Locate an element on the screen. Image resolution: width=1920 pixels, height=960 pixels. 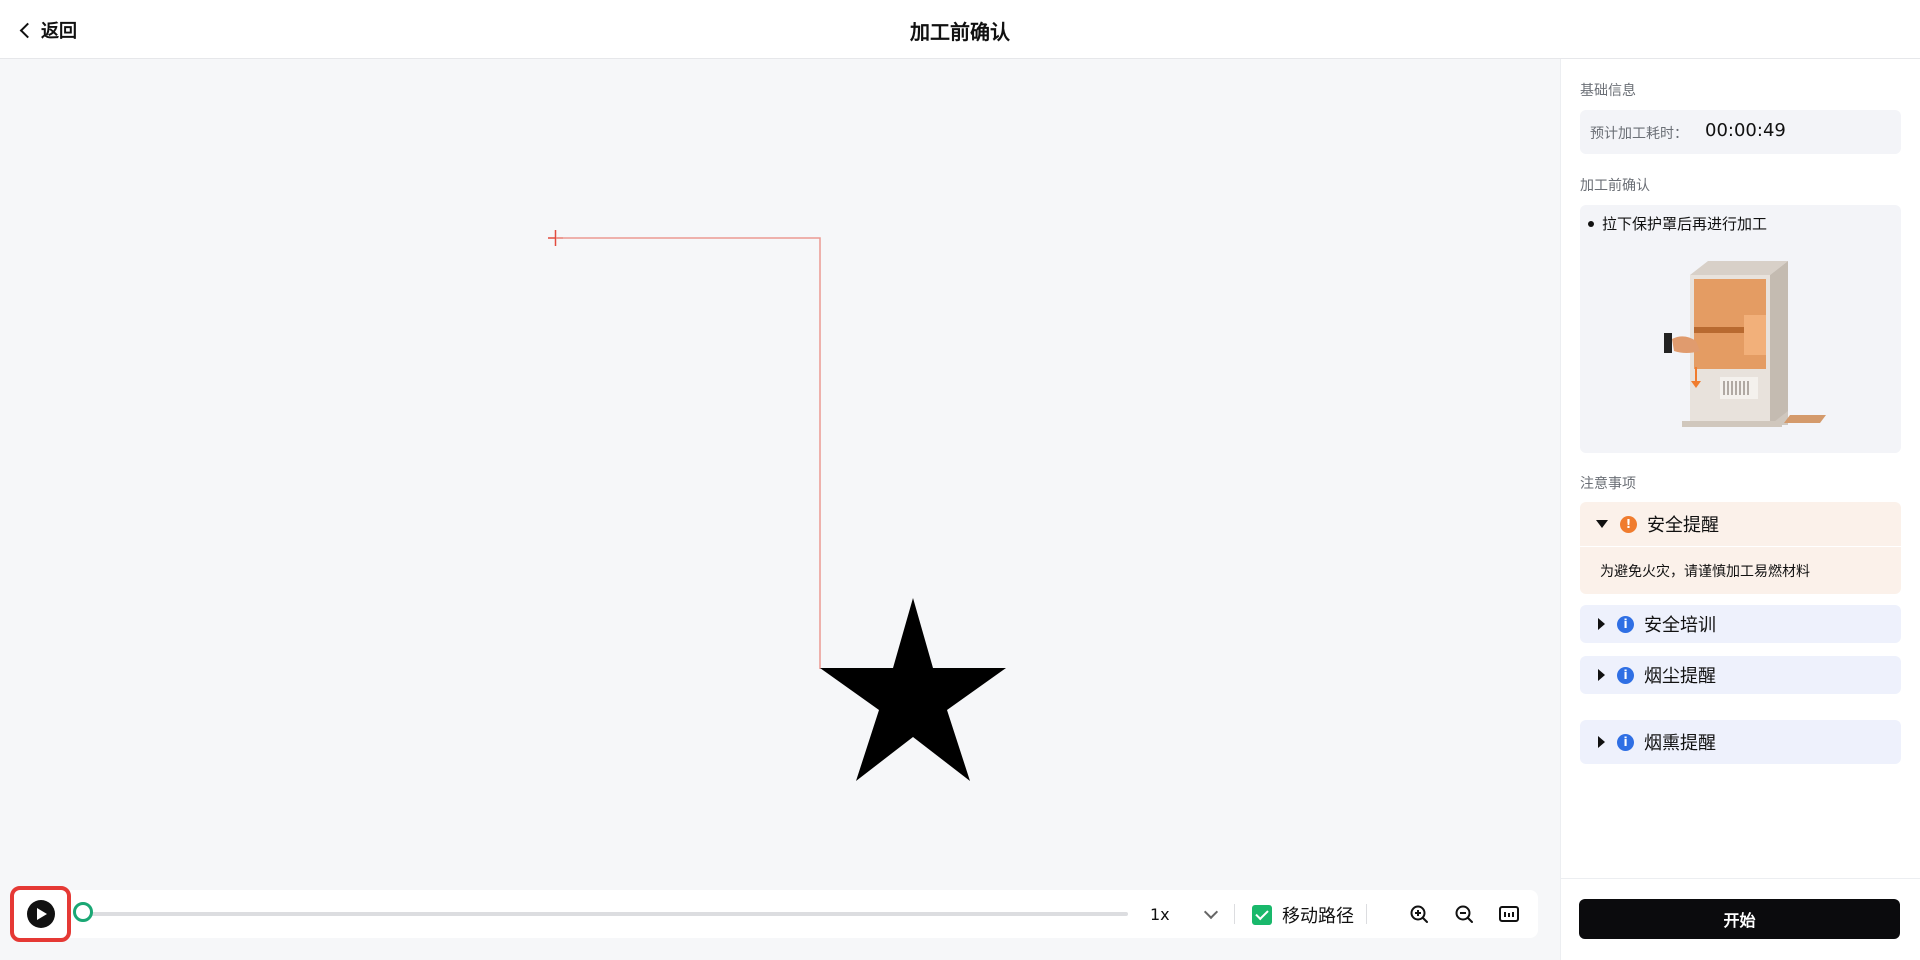
page-title: 加工前确认 is located at coordinates (960, 32).